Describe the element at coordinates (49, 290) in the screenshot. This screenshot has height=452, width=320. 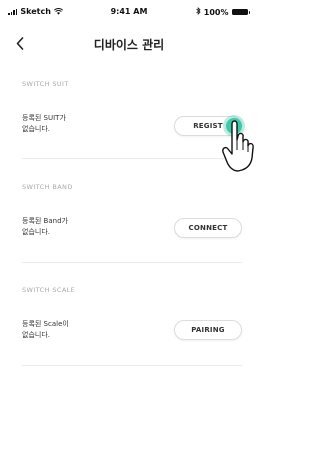
I see `section-header: SWITCH SCALE` at that location.